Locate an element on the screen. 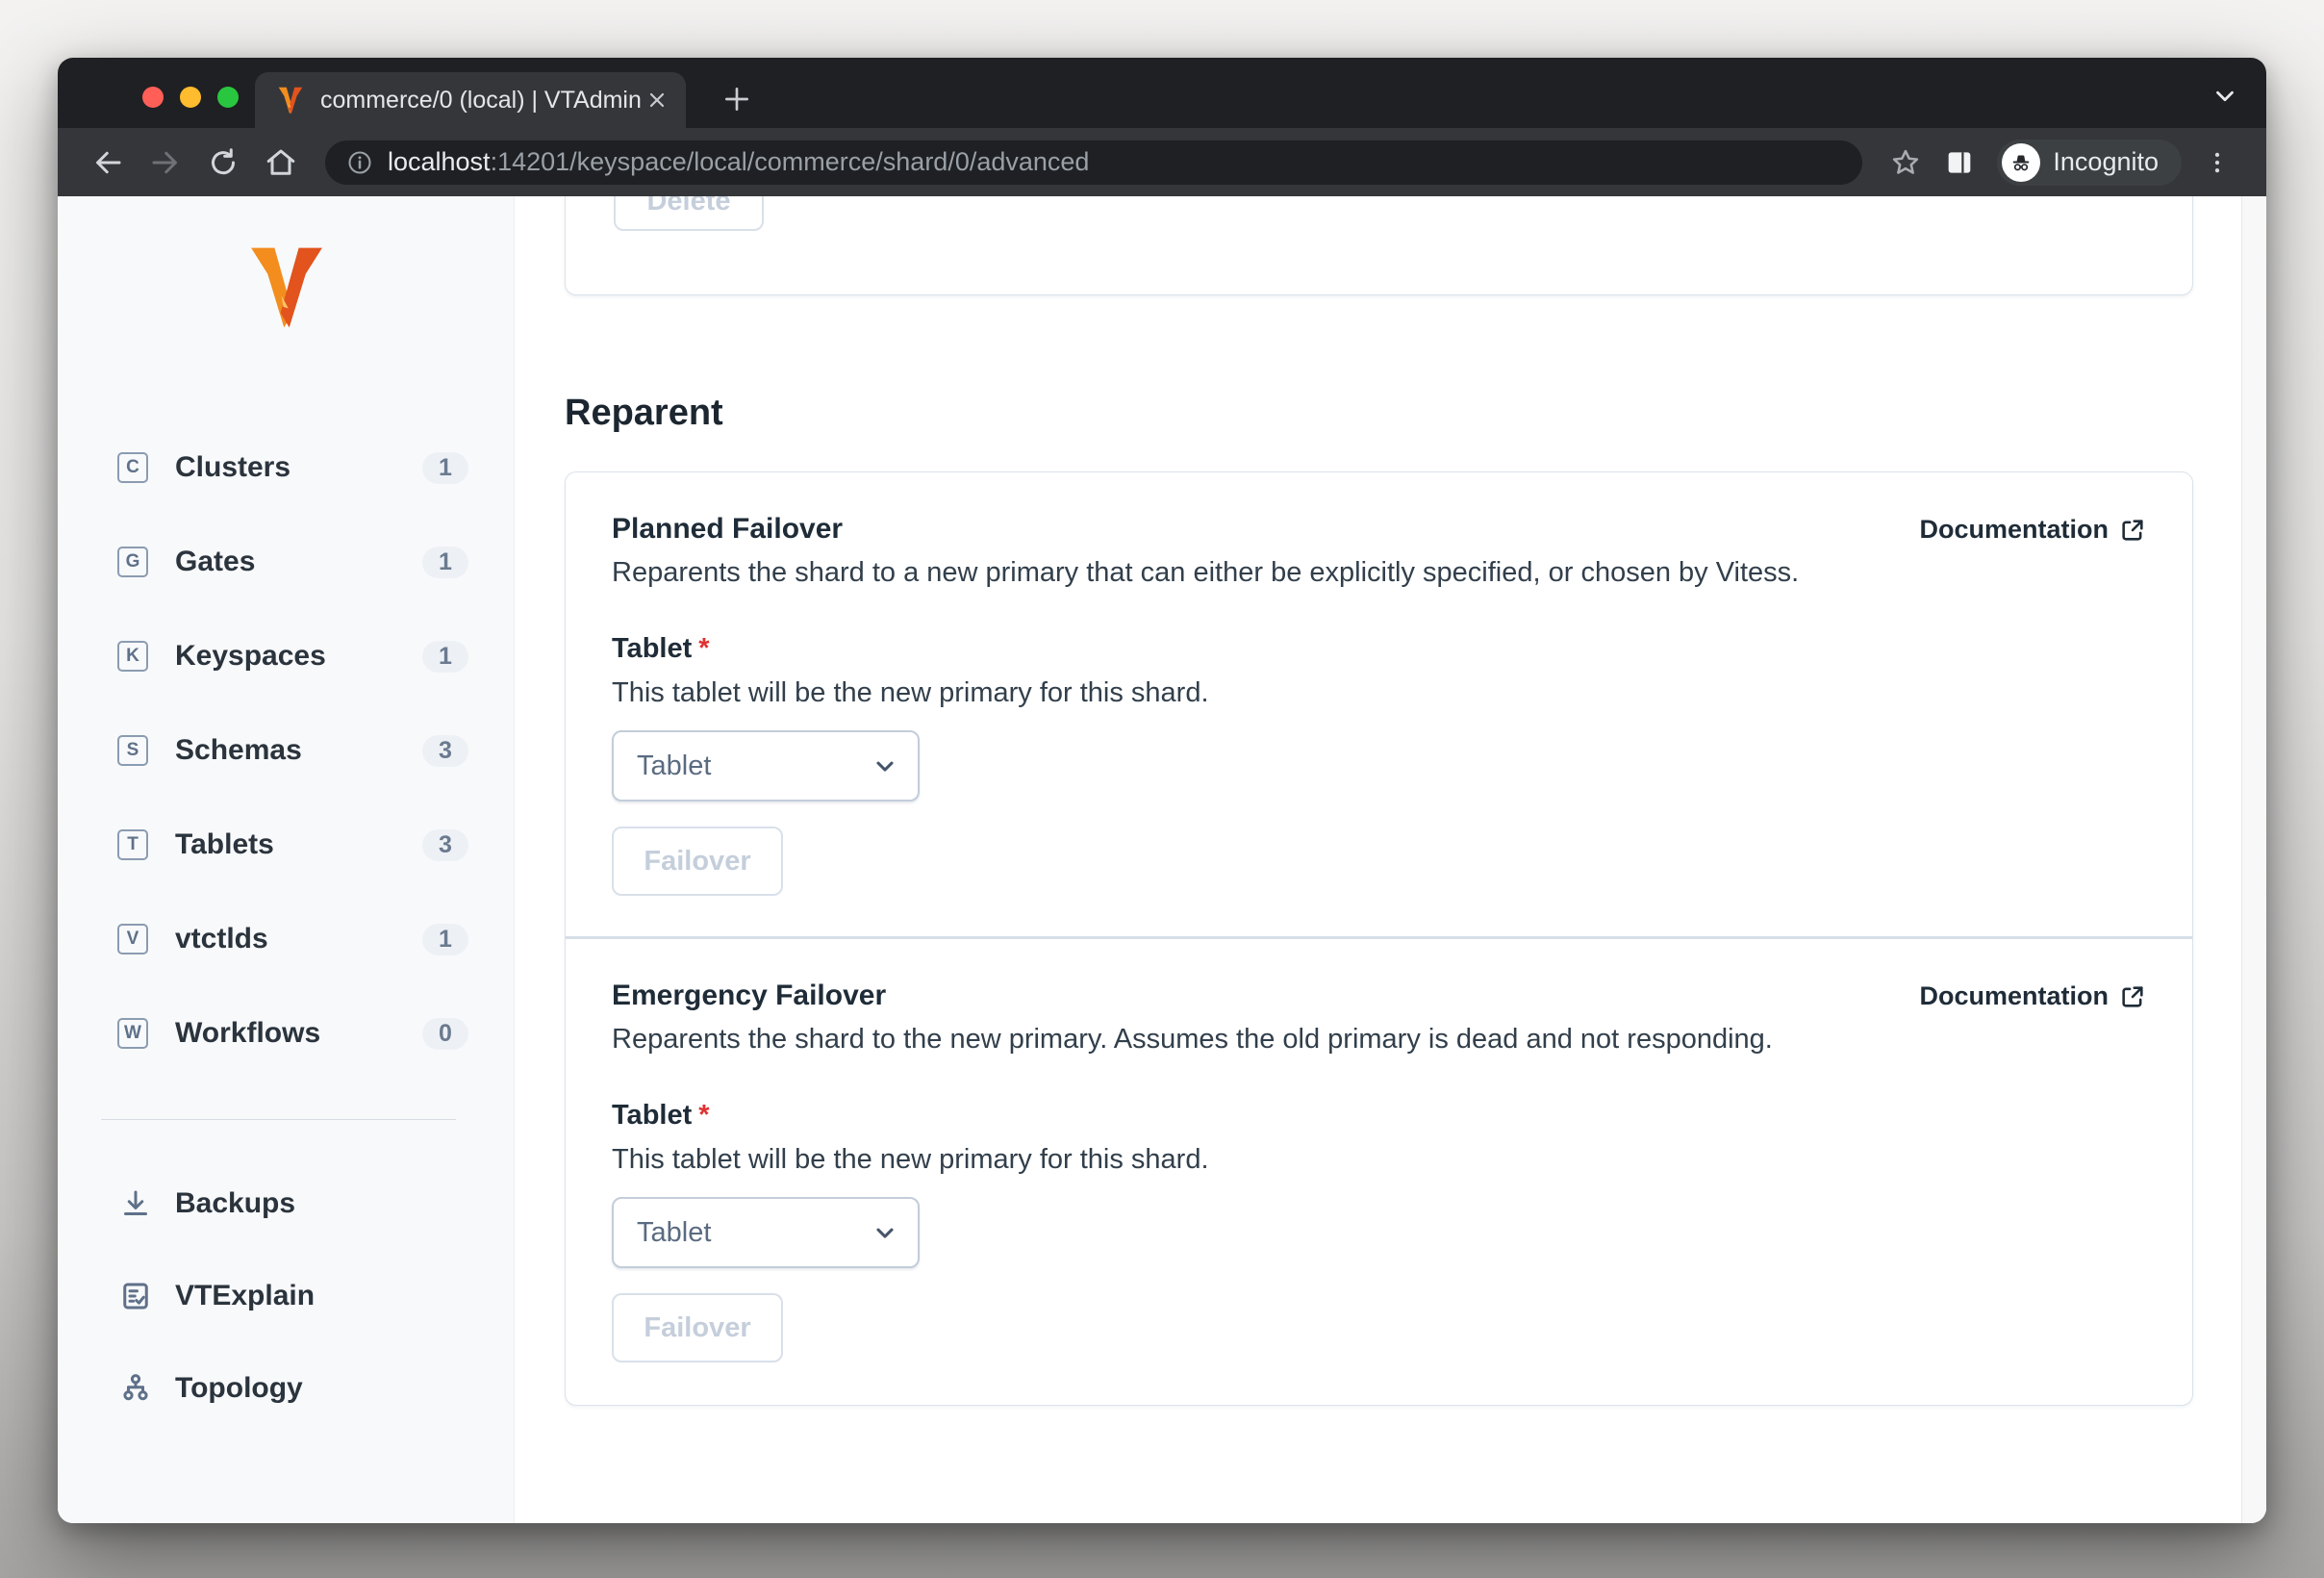  document-check-icon is located at coordinates (135, 1296).